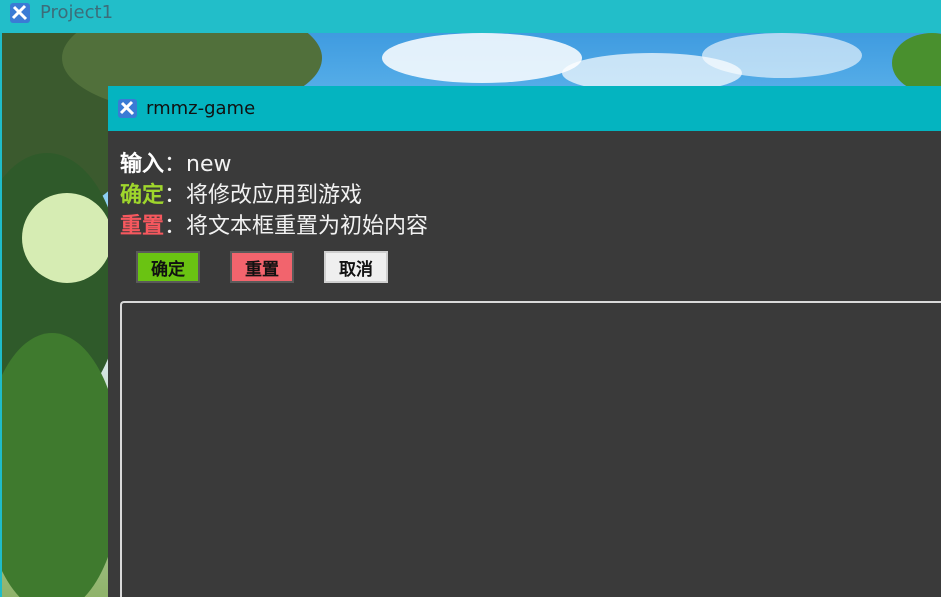 This screenshot has height=597, width=941. I want to click on dialog-title: rmmz-game, so click(201, 108).